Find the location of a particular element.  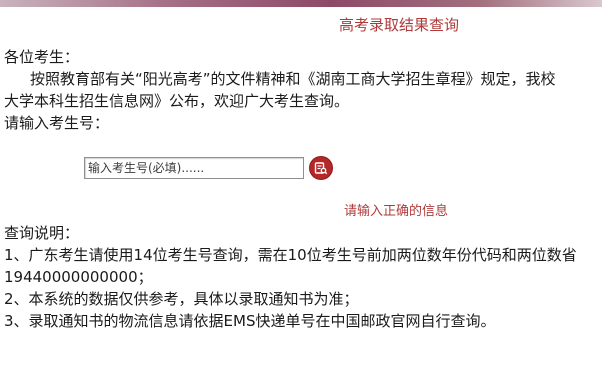

intro-paragraph-line-1: 按照教育部有关“阳光高考”的文件精神和《湖南工商大学招生章程》规定，我校 is located at coordinates (293, 79).